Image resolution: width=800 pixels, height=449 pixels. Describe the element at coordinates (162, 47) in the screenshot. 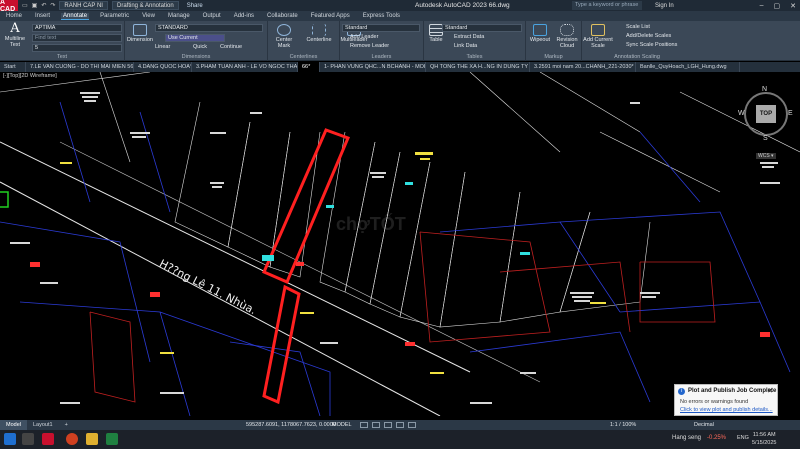

I see `linear-button: Linear` at that location.